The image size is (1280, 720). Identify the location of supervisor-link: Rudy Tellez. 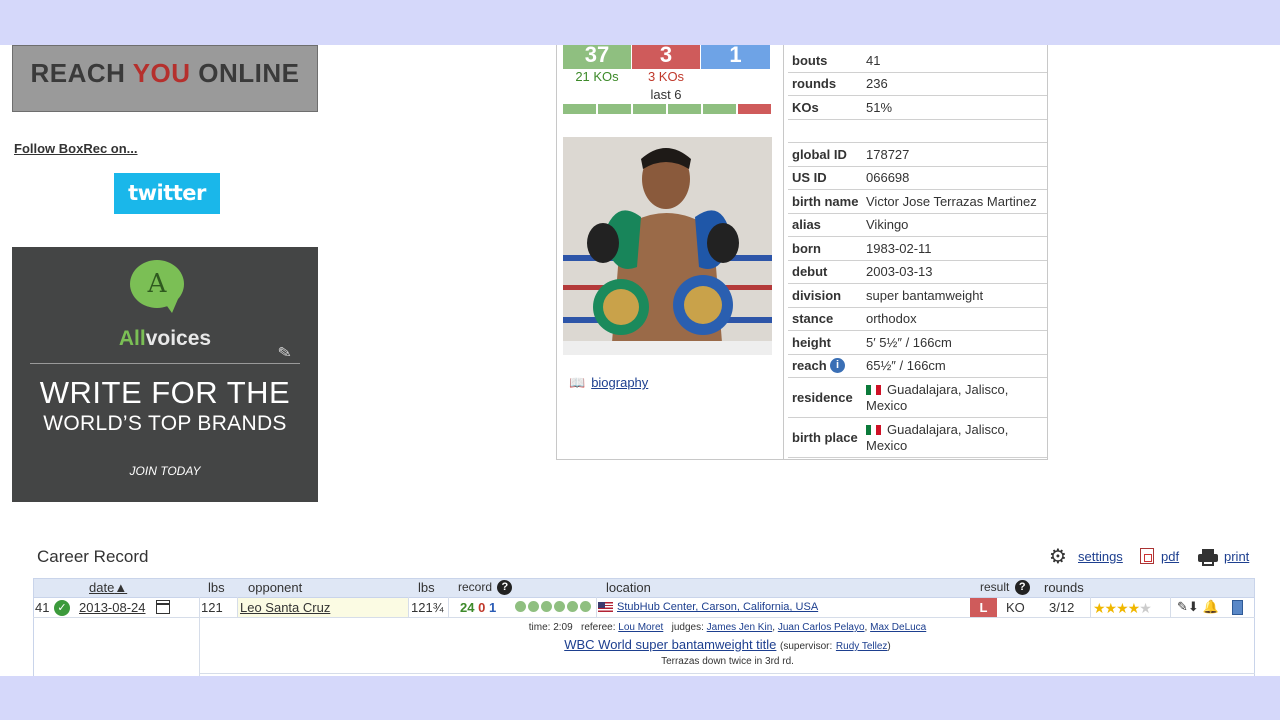
(862, 646).